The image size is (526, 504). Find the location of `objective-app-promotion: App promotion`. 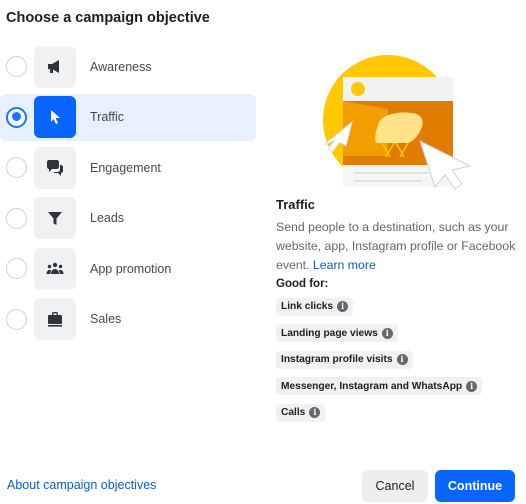

objective-app-promotion: App promotion is located at coordinates (128, 268).